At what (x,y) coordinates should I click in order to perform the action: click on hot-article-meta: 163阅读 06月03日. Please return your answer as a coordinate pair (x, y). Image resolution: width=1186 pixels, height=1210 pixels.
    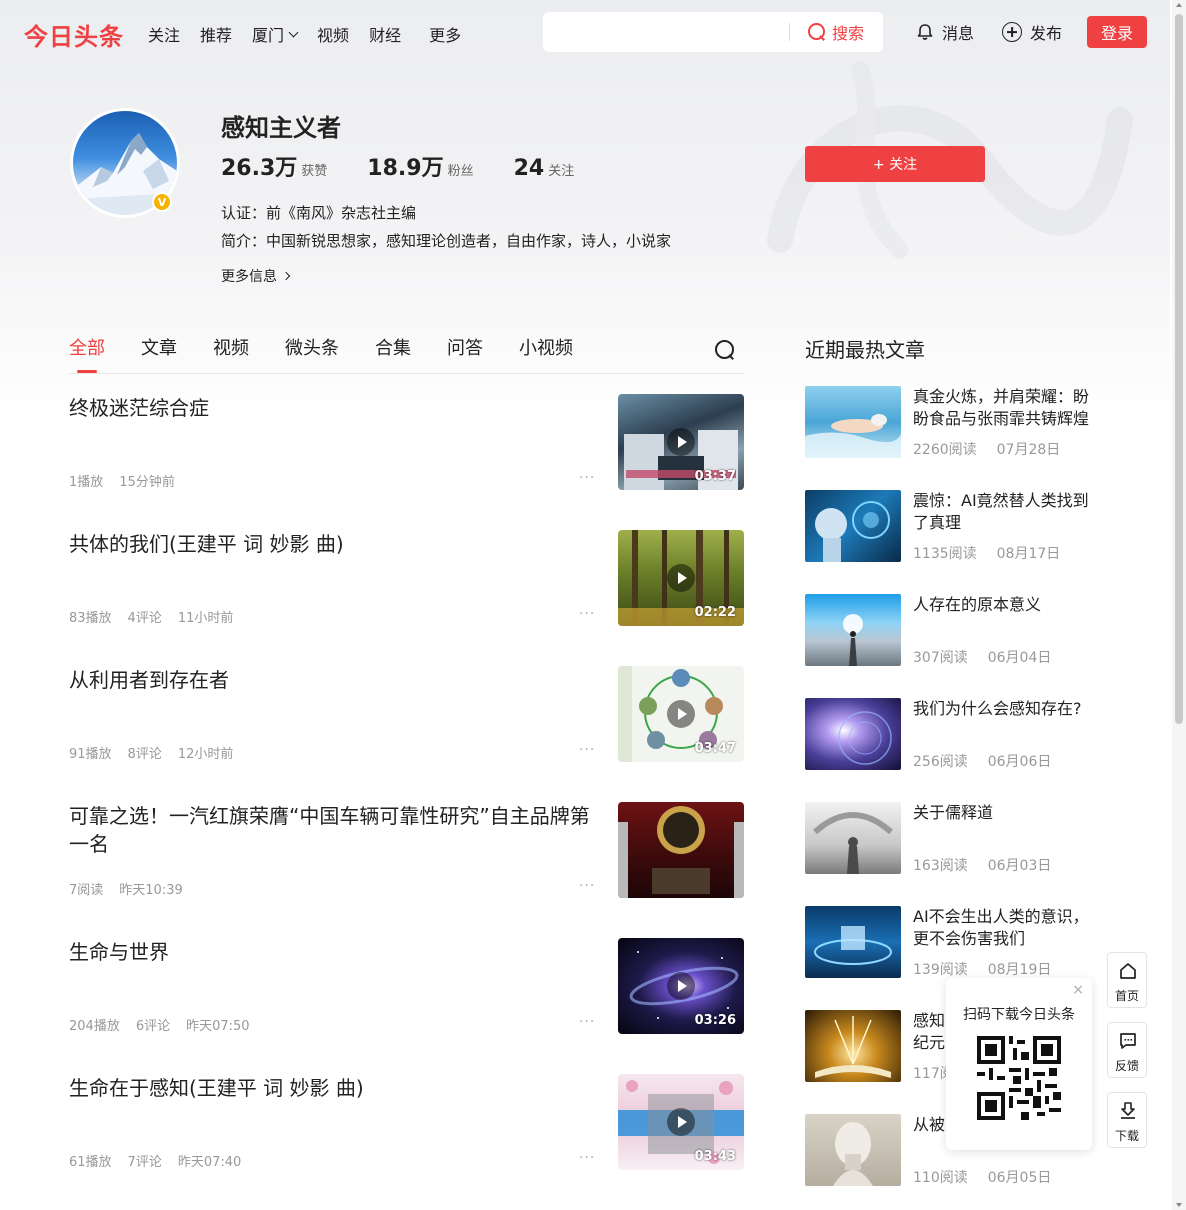
    Looking at the image, I should click on (992, 865).